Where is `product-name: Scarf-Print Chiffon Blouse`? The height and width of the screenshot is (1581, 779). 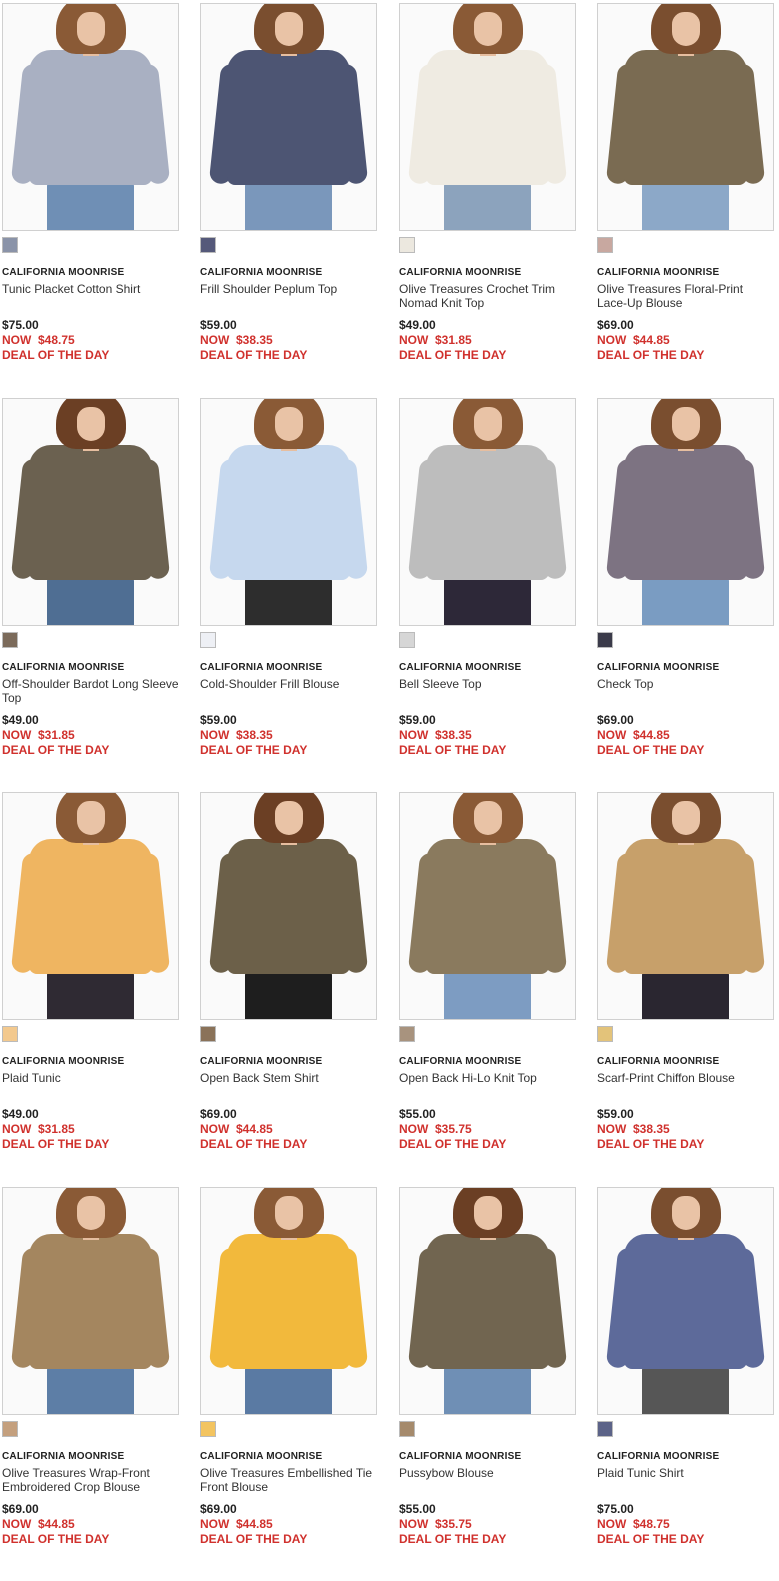 product-name: Scarf-Print Chiffon Blouse is located at coordinates (686, 1078).